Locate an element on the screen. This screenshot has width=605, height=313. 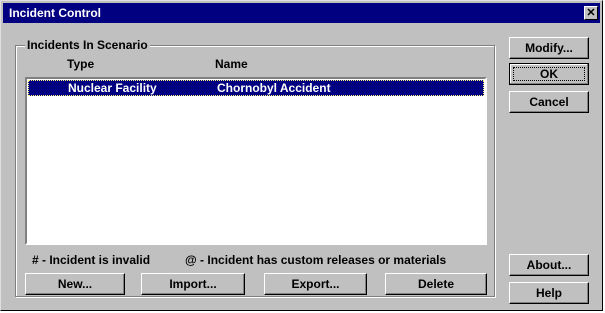
ok-button: OK is located at coordinates (549, 74).